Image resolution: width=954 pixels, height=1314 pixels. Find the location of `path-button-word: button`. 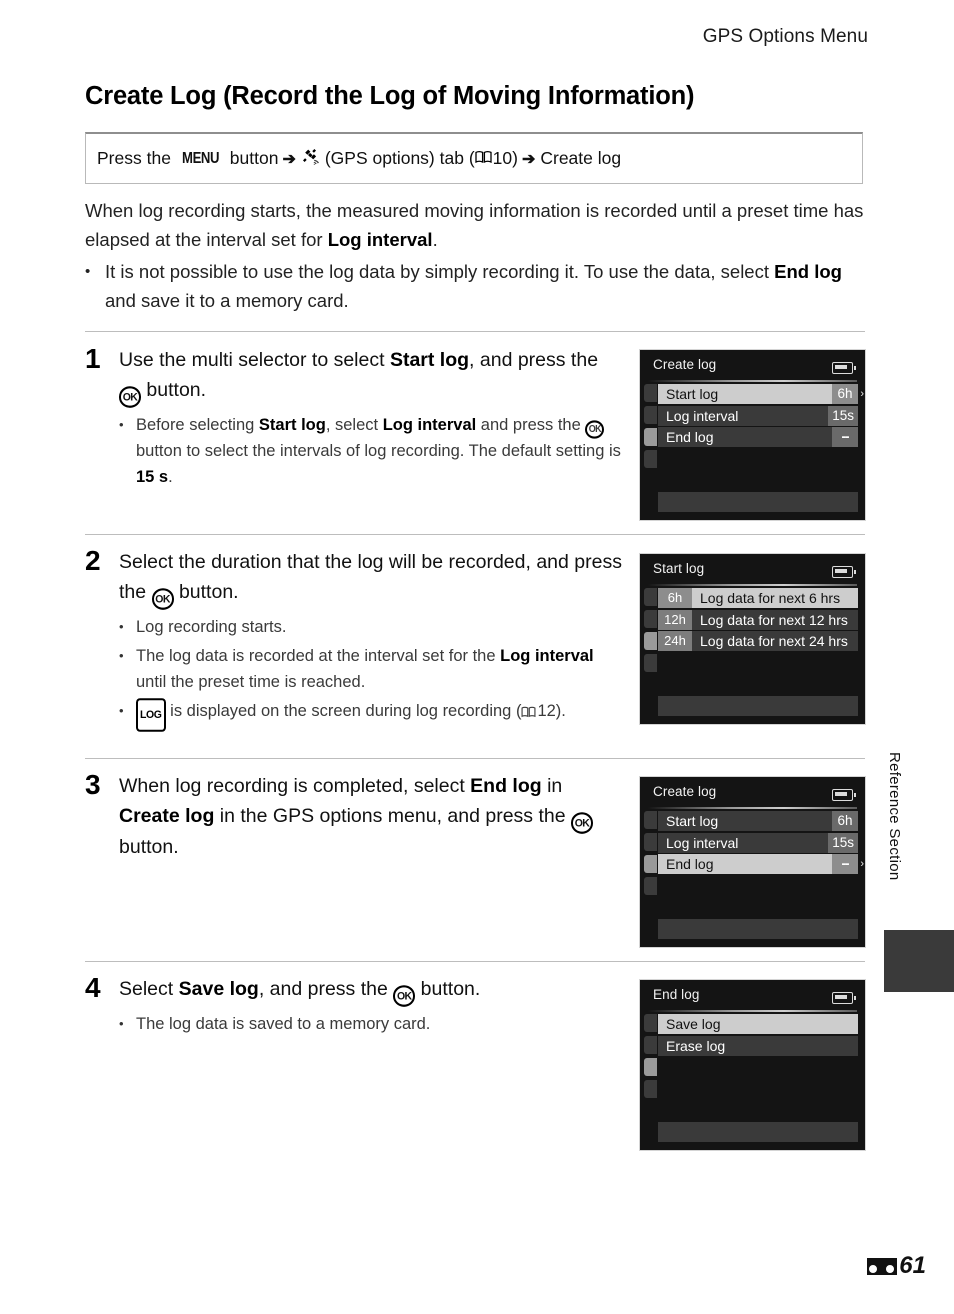

path-button-word: button is located at coordinates (254, 158).